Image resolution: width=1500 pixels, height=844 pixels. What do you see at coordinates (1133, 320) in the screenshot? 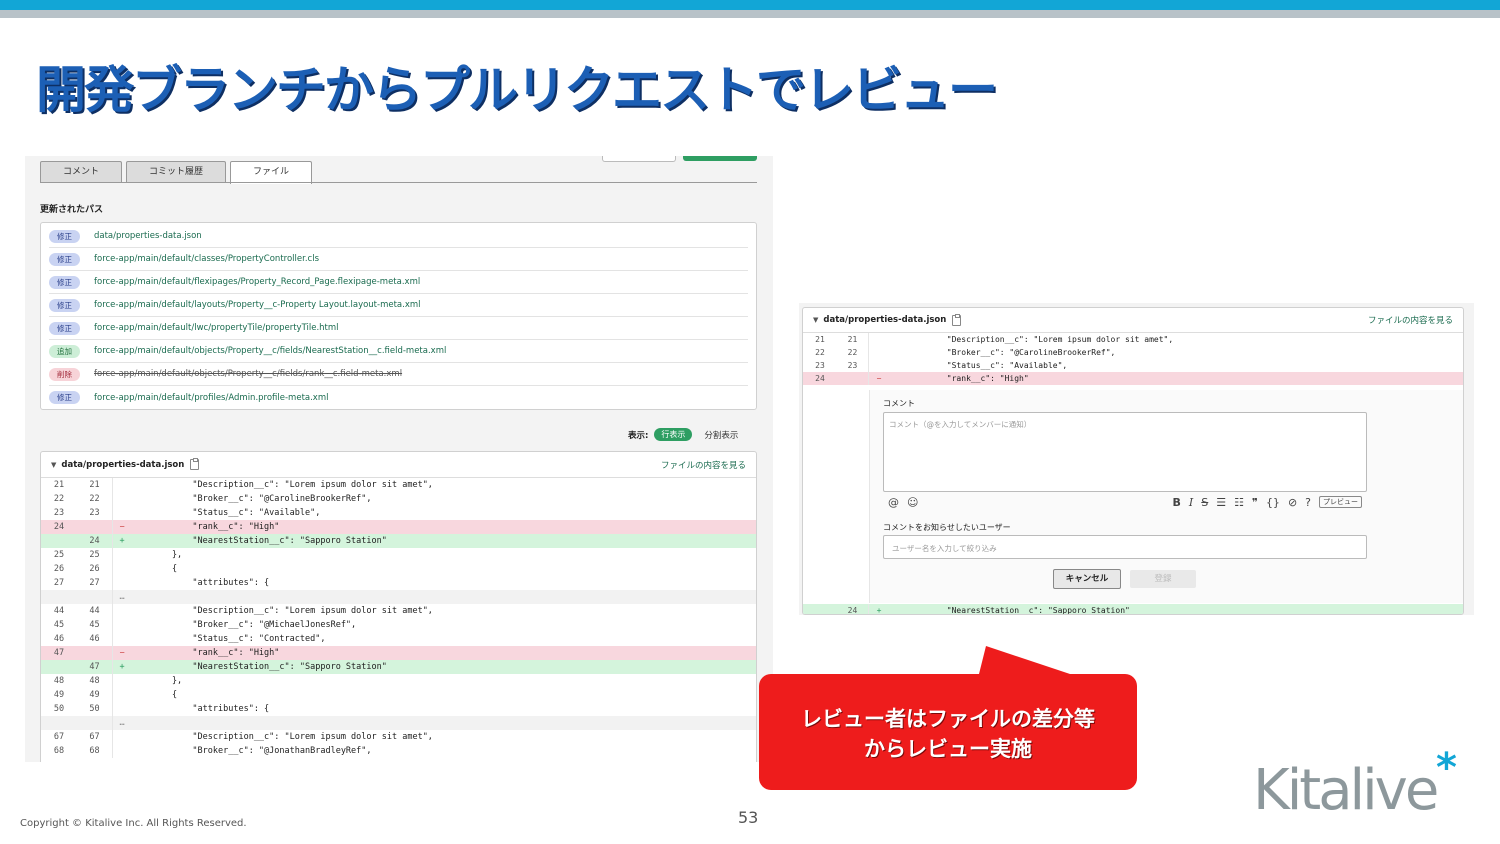
I see `diff-header: ▼ data/properties-data.json ファイルの内容を見る` at bounding box center [1133, 320].